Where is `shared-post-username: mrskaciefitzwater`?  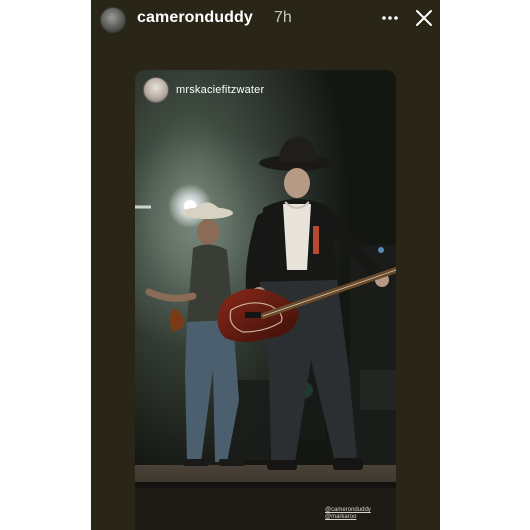
shared-post-username: mrskaciefitzwater is located at coordinates (220, 90).